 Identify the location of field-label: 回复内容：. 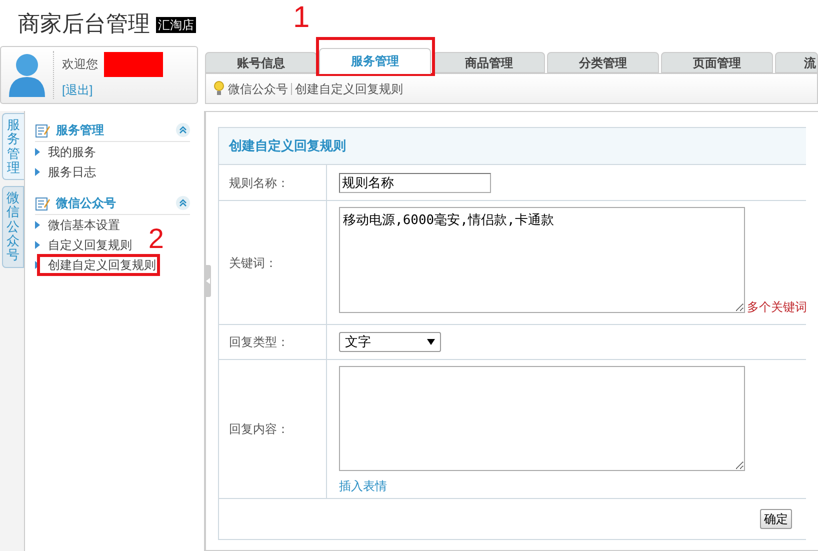
(259, 429).